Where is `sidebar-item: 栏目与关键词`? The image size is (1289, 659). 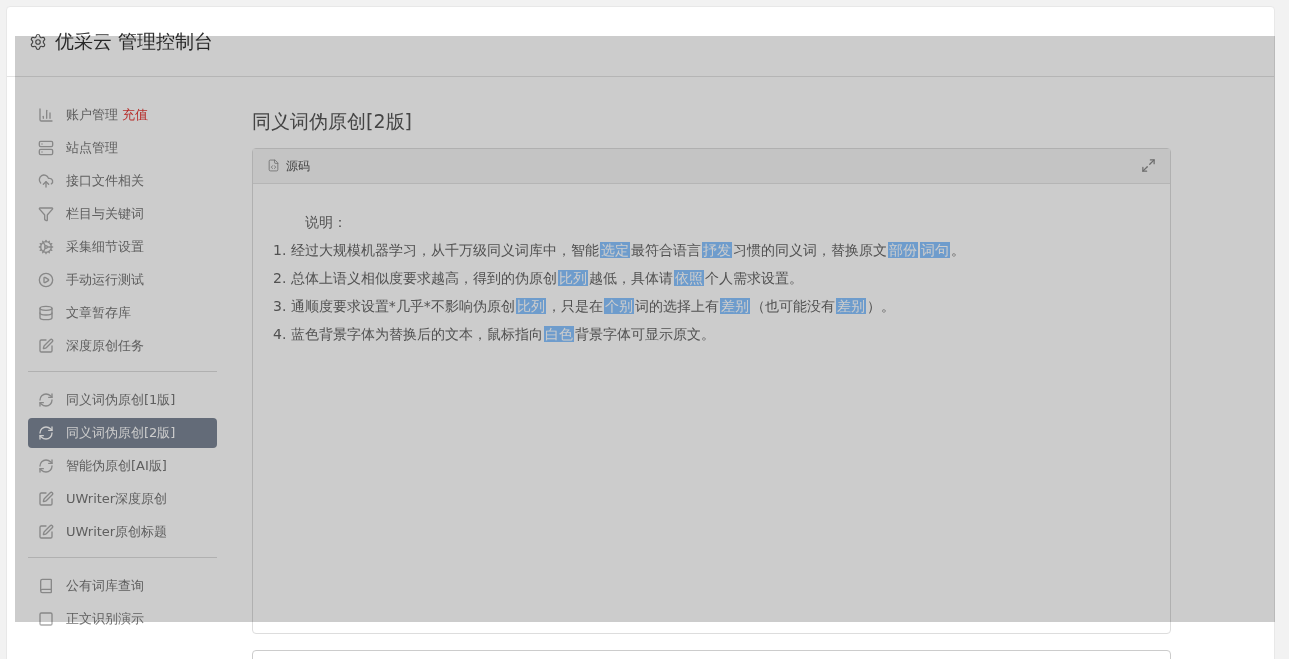 sidebar-item: 栏目与关键词 is located at coordinates (122, 214).